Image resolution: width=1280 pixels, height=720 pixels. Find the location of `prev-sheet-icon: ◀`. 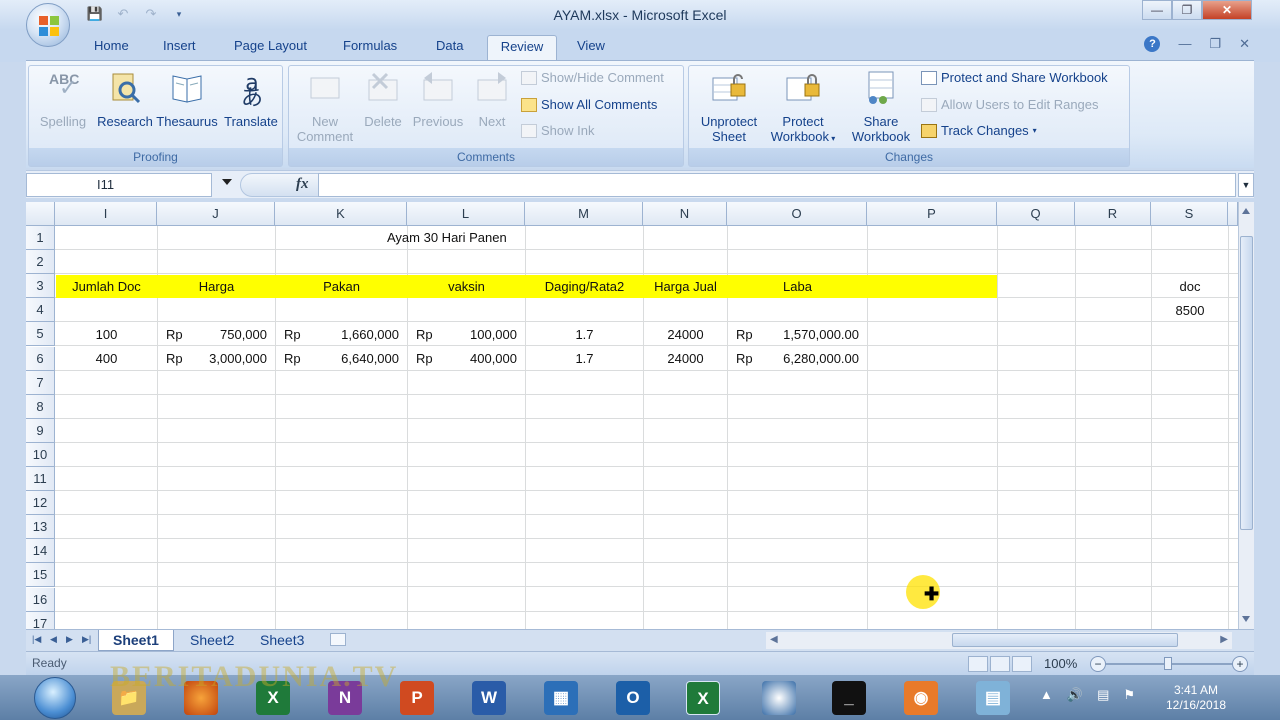

prev-sheet-icon: ◀ is located at coordinates (53, 639).